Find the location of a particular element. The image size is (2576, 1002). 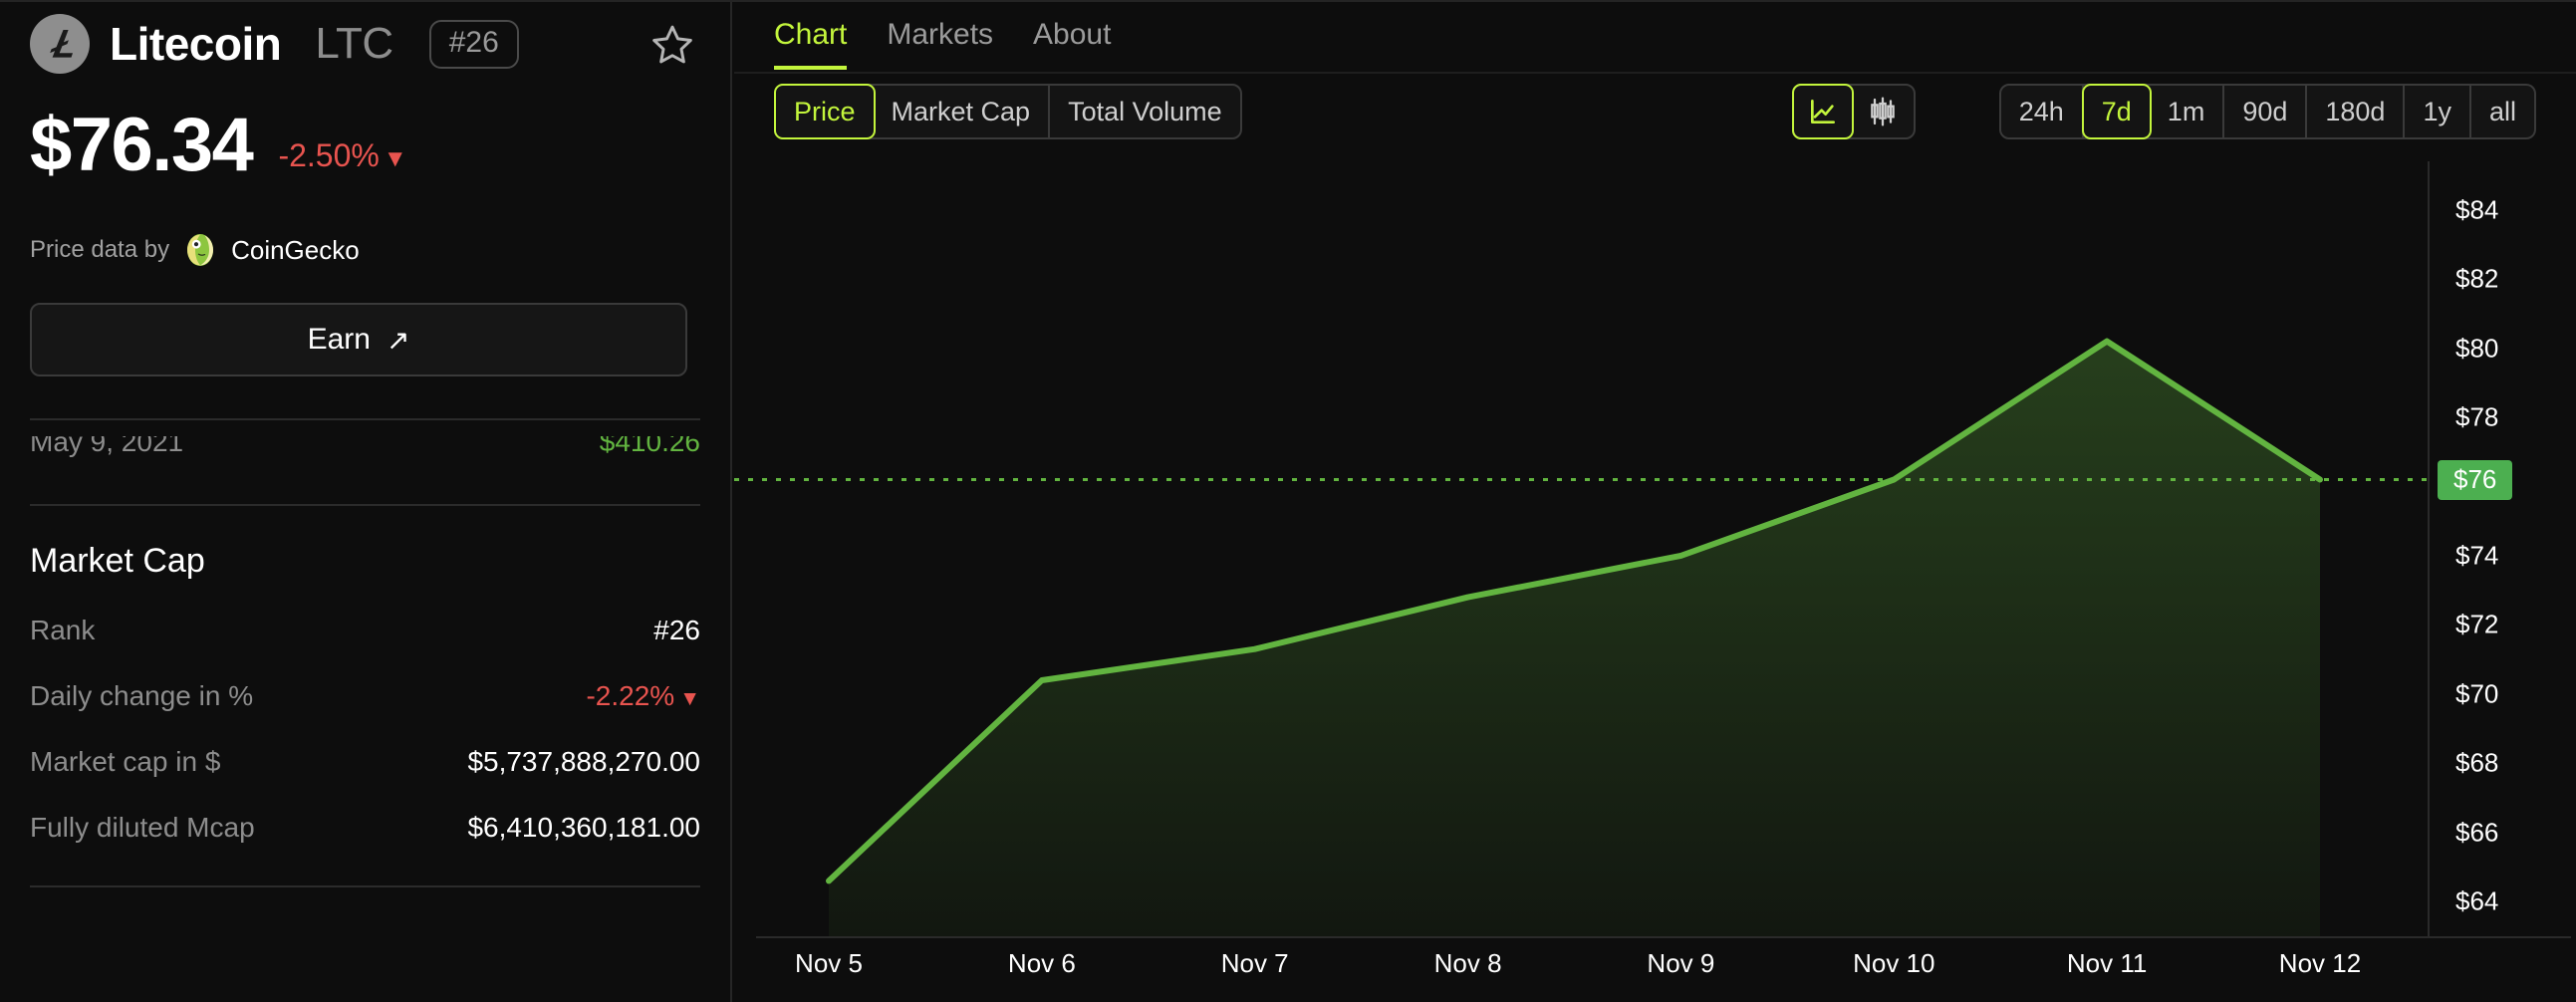

row-value: $5,737,888,270.00 is located at coordinates (583, 761).